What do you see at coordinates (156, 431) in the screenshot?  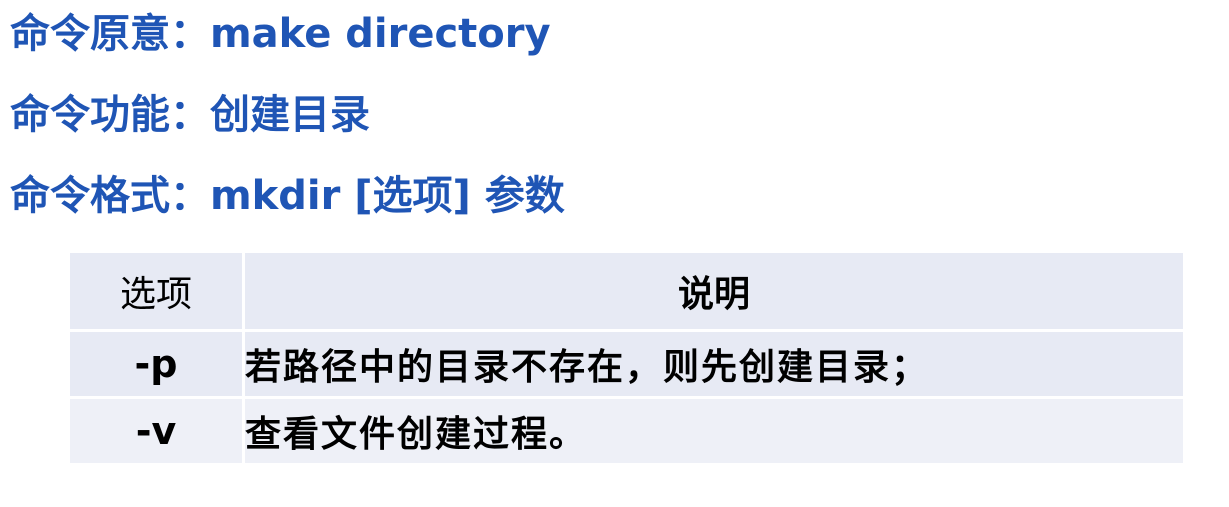 I see `option-cell: -v` at bounding box center [156, 431].